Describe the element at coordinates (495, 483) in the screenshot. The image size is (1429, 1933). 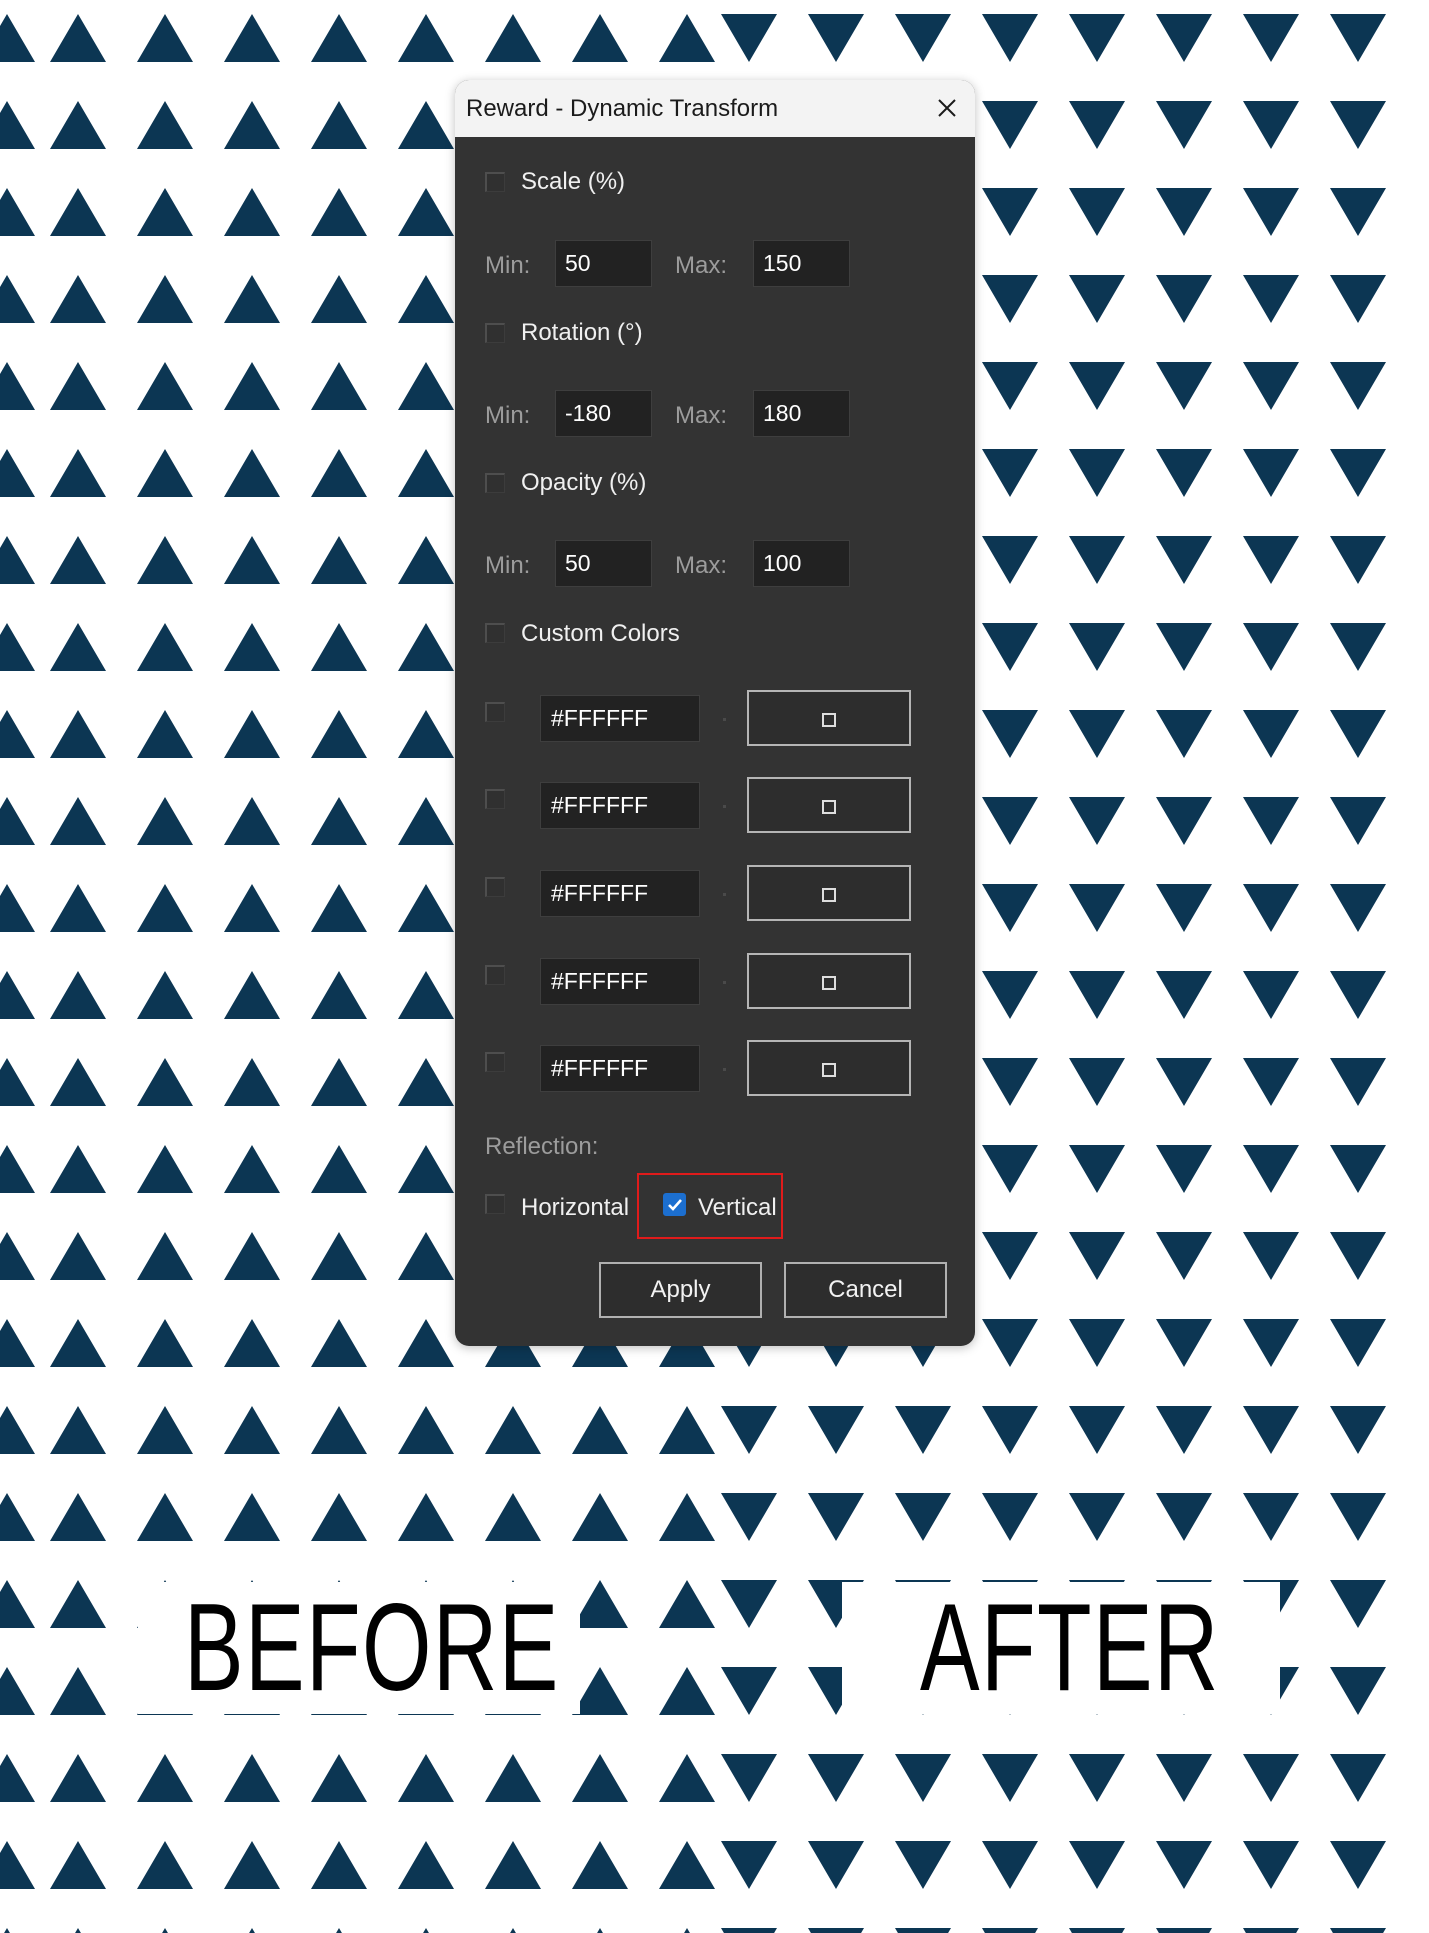
I see `opacity-checkbox` at that location.